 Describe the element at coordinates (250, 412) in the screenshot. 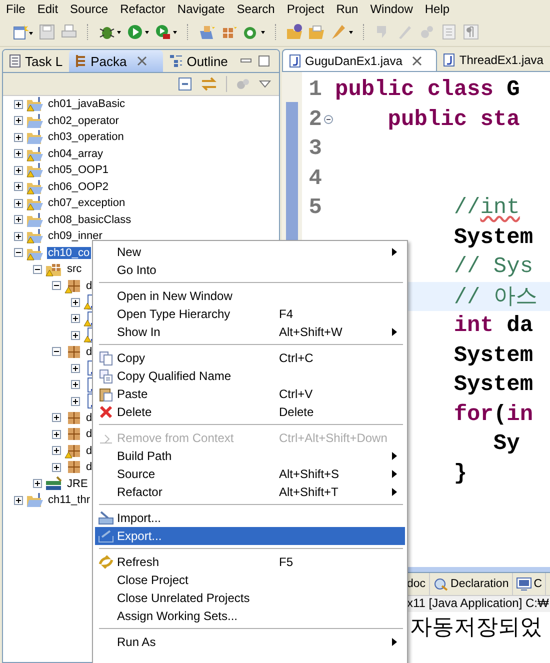

I see `menu-item: Delete Delete` at that location.